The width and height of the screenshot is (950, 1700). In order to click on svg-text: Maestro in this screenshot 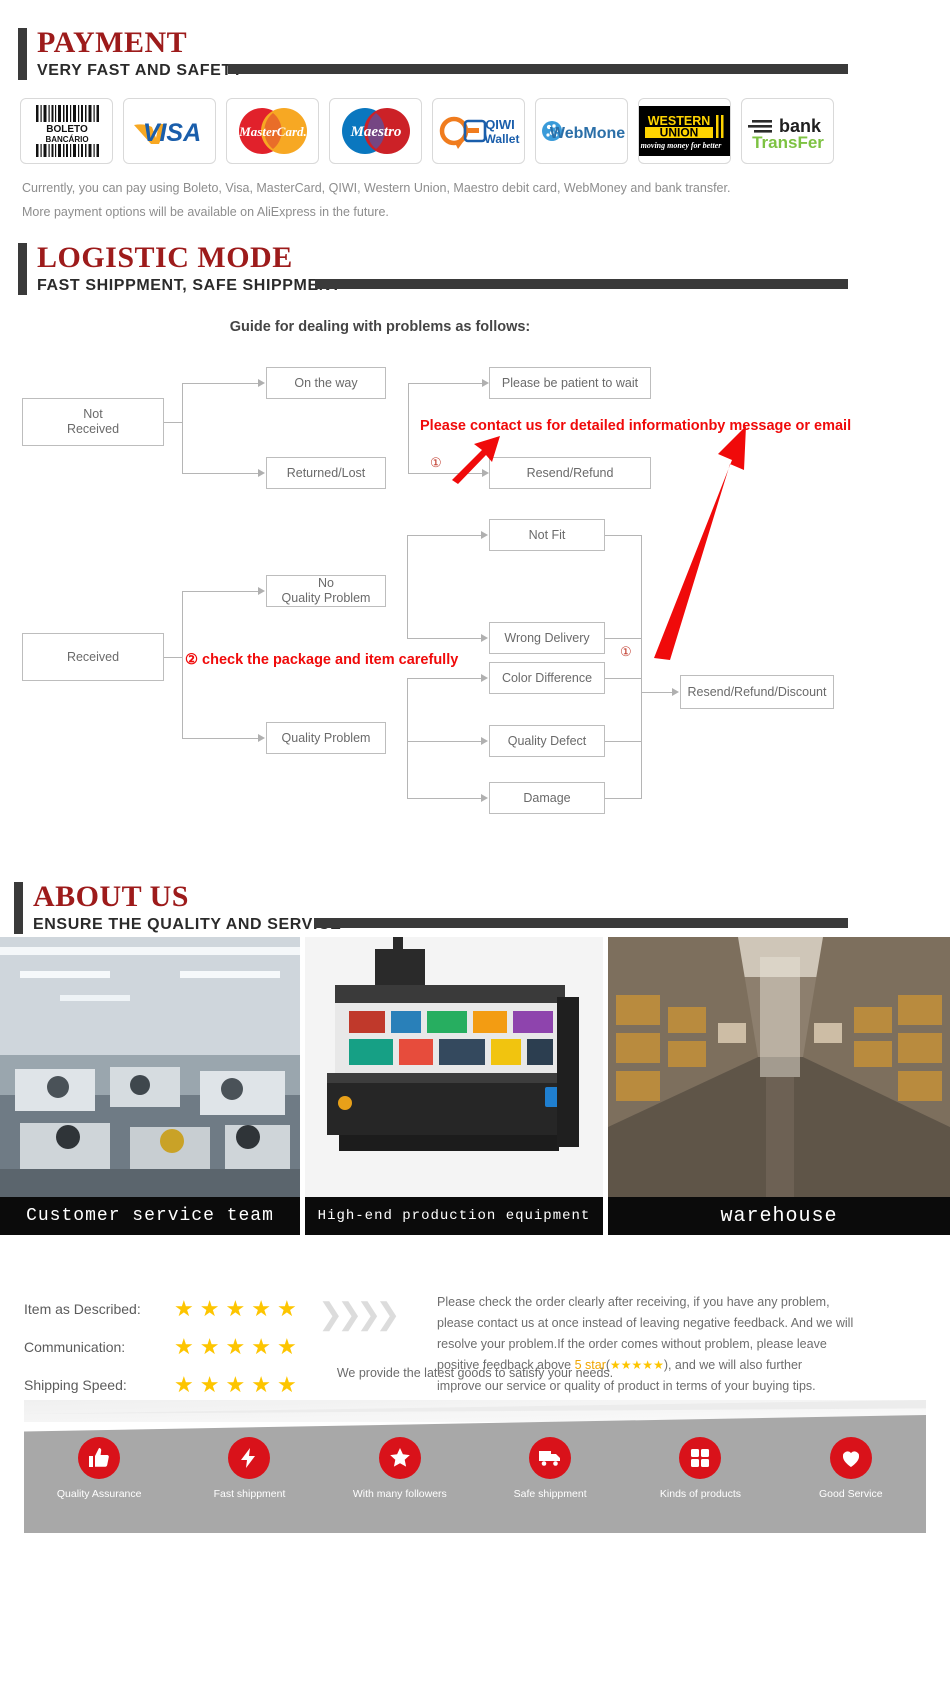, I will do `click(375, 132)`.